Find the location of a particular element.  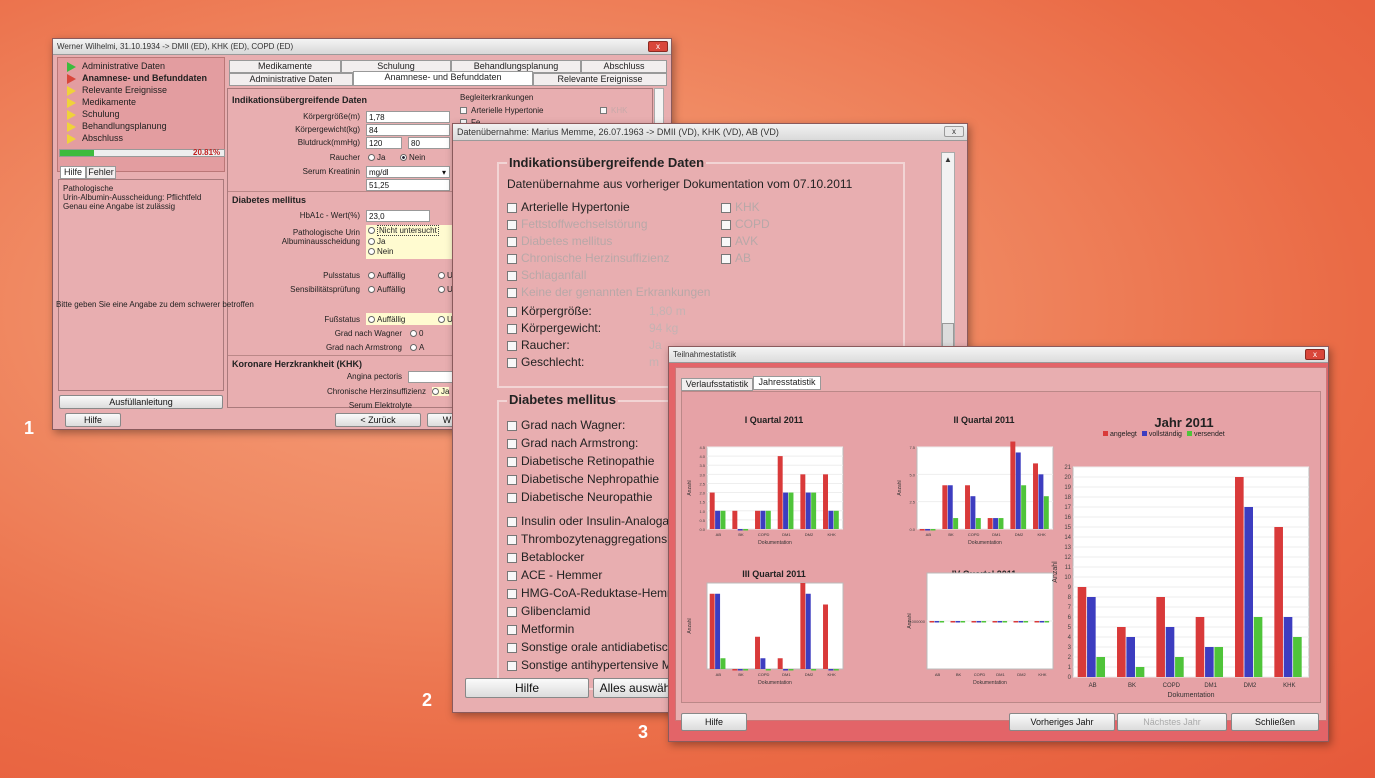

back-button: < Zurück is located at coordinates (378, 420).